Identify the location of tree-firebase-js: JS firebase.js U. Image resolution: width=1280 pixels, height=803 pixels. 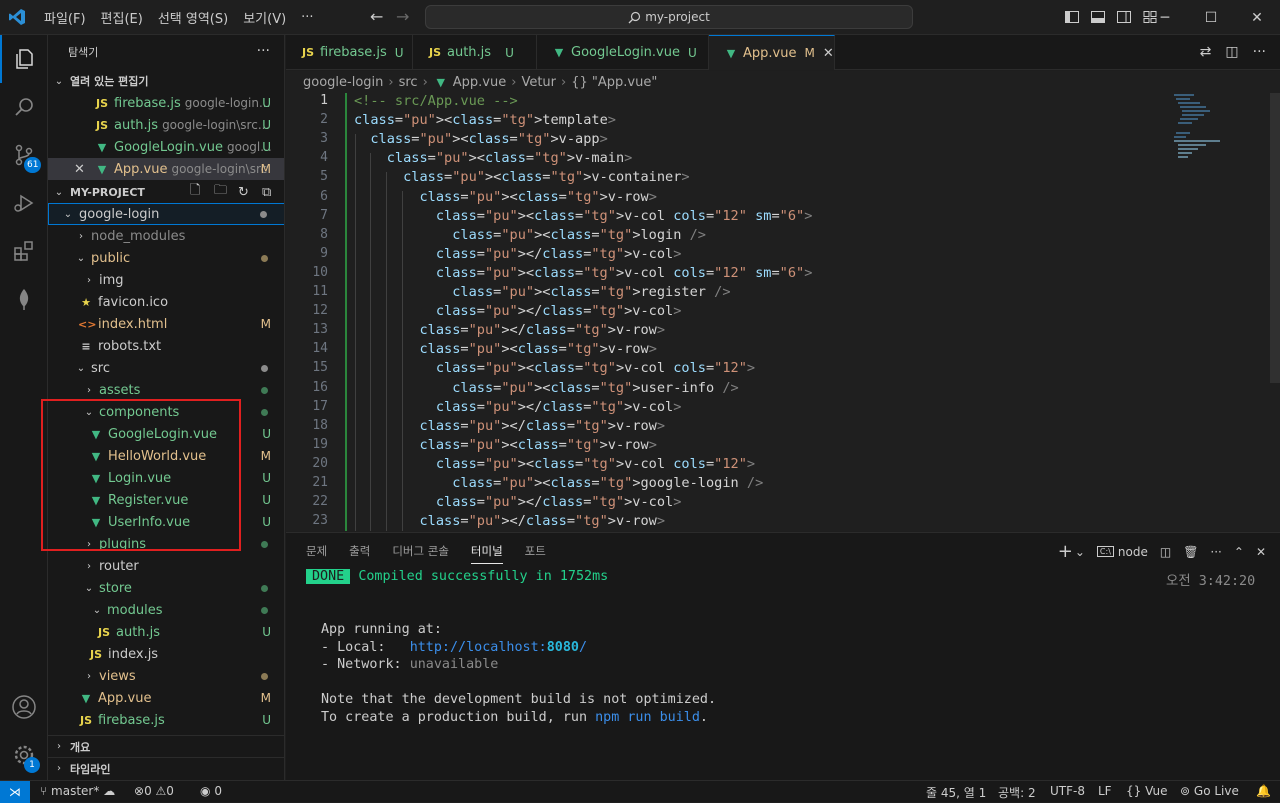
(166, 720).